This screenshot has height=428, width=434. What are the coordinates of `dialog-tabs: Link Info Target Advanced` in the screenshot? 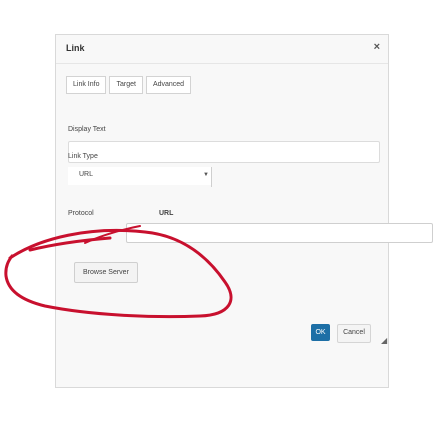 It's located at (130, 85).